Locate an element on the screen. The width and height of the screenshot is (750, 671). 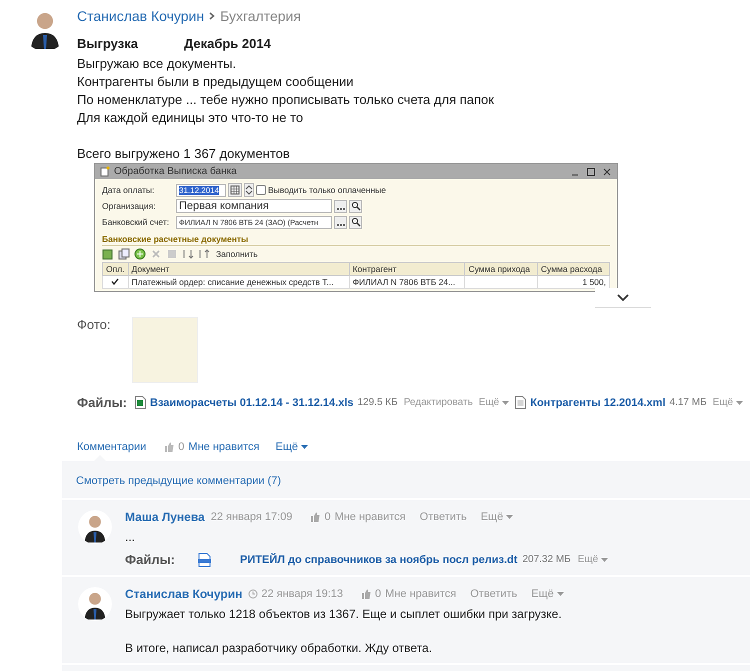
file-link: Взаиморасчеты 01.12.14 - 31.12.14.xls is located at coordinates (252, 402).